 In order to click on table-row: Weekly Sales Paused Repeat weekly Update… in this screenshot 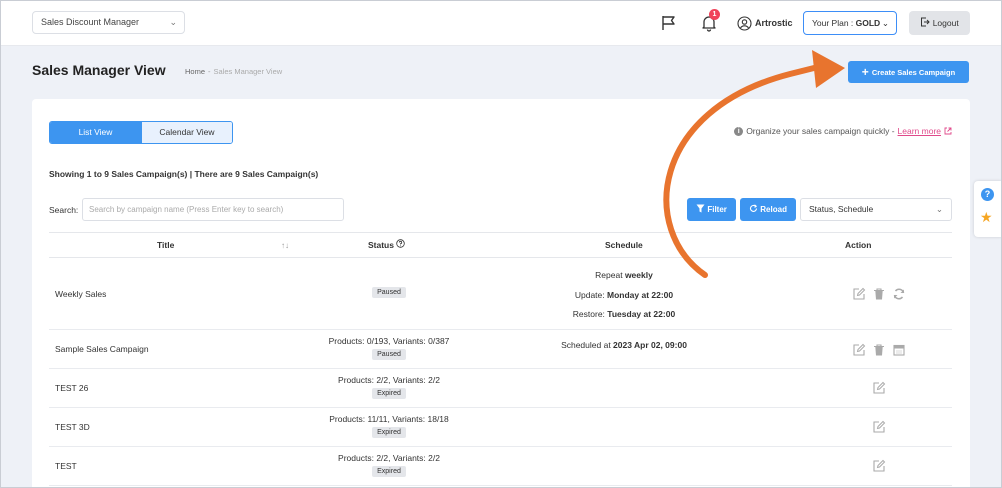, I will do `click(500, 294)`.